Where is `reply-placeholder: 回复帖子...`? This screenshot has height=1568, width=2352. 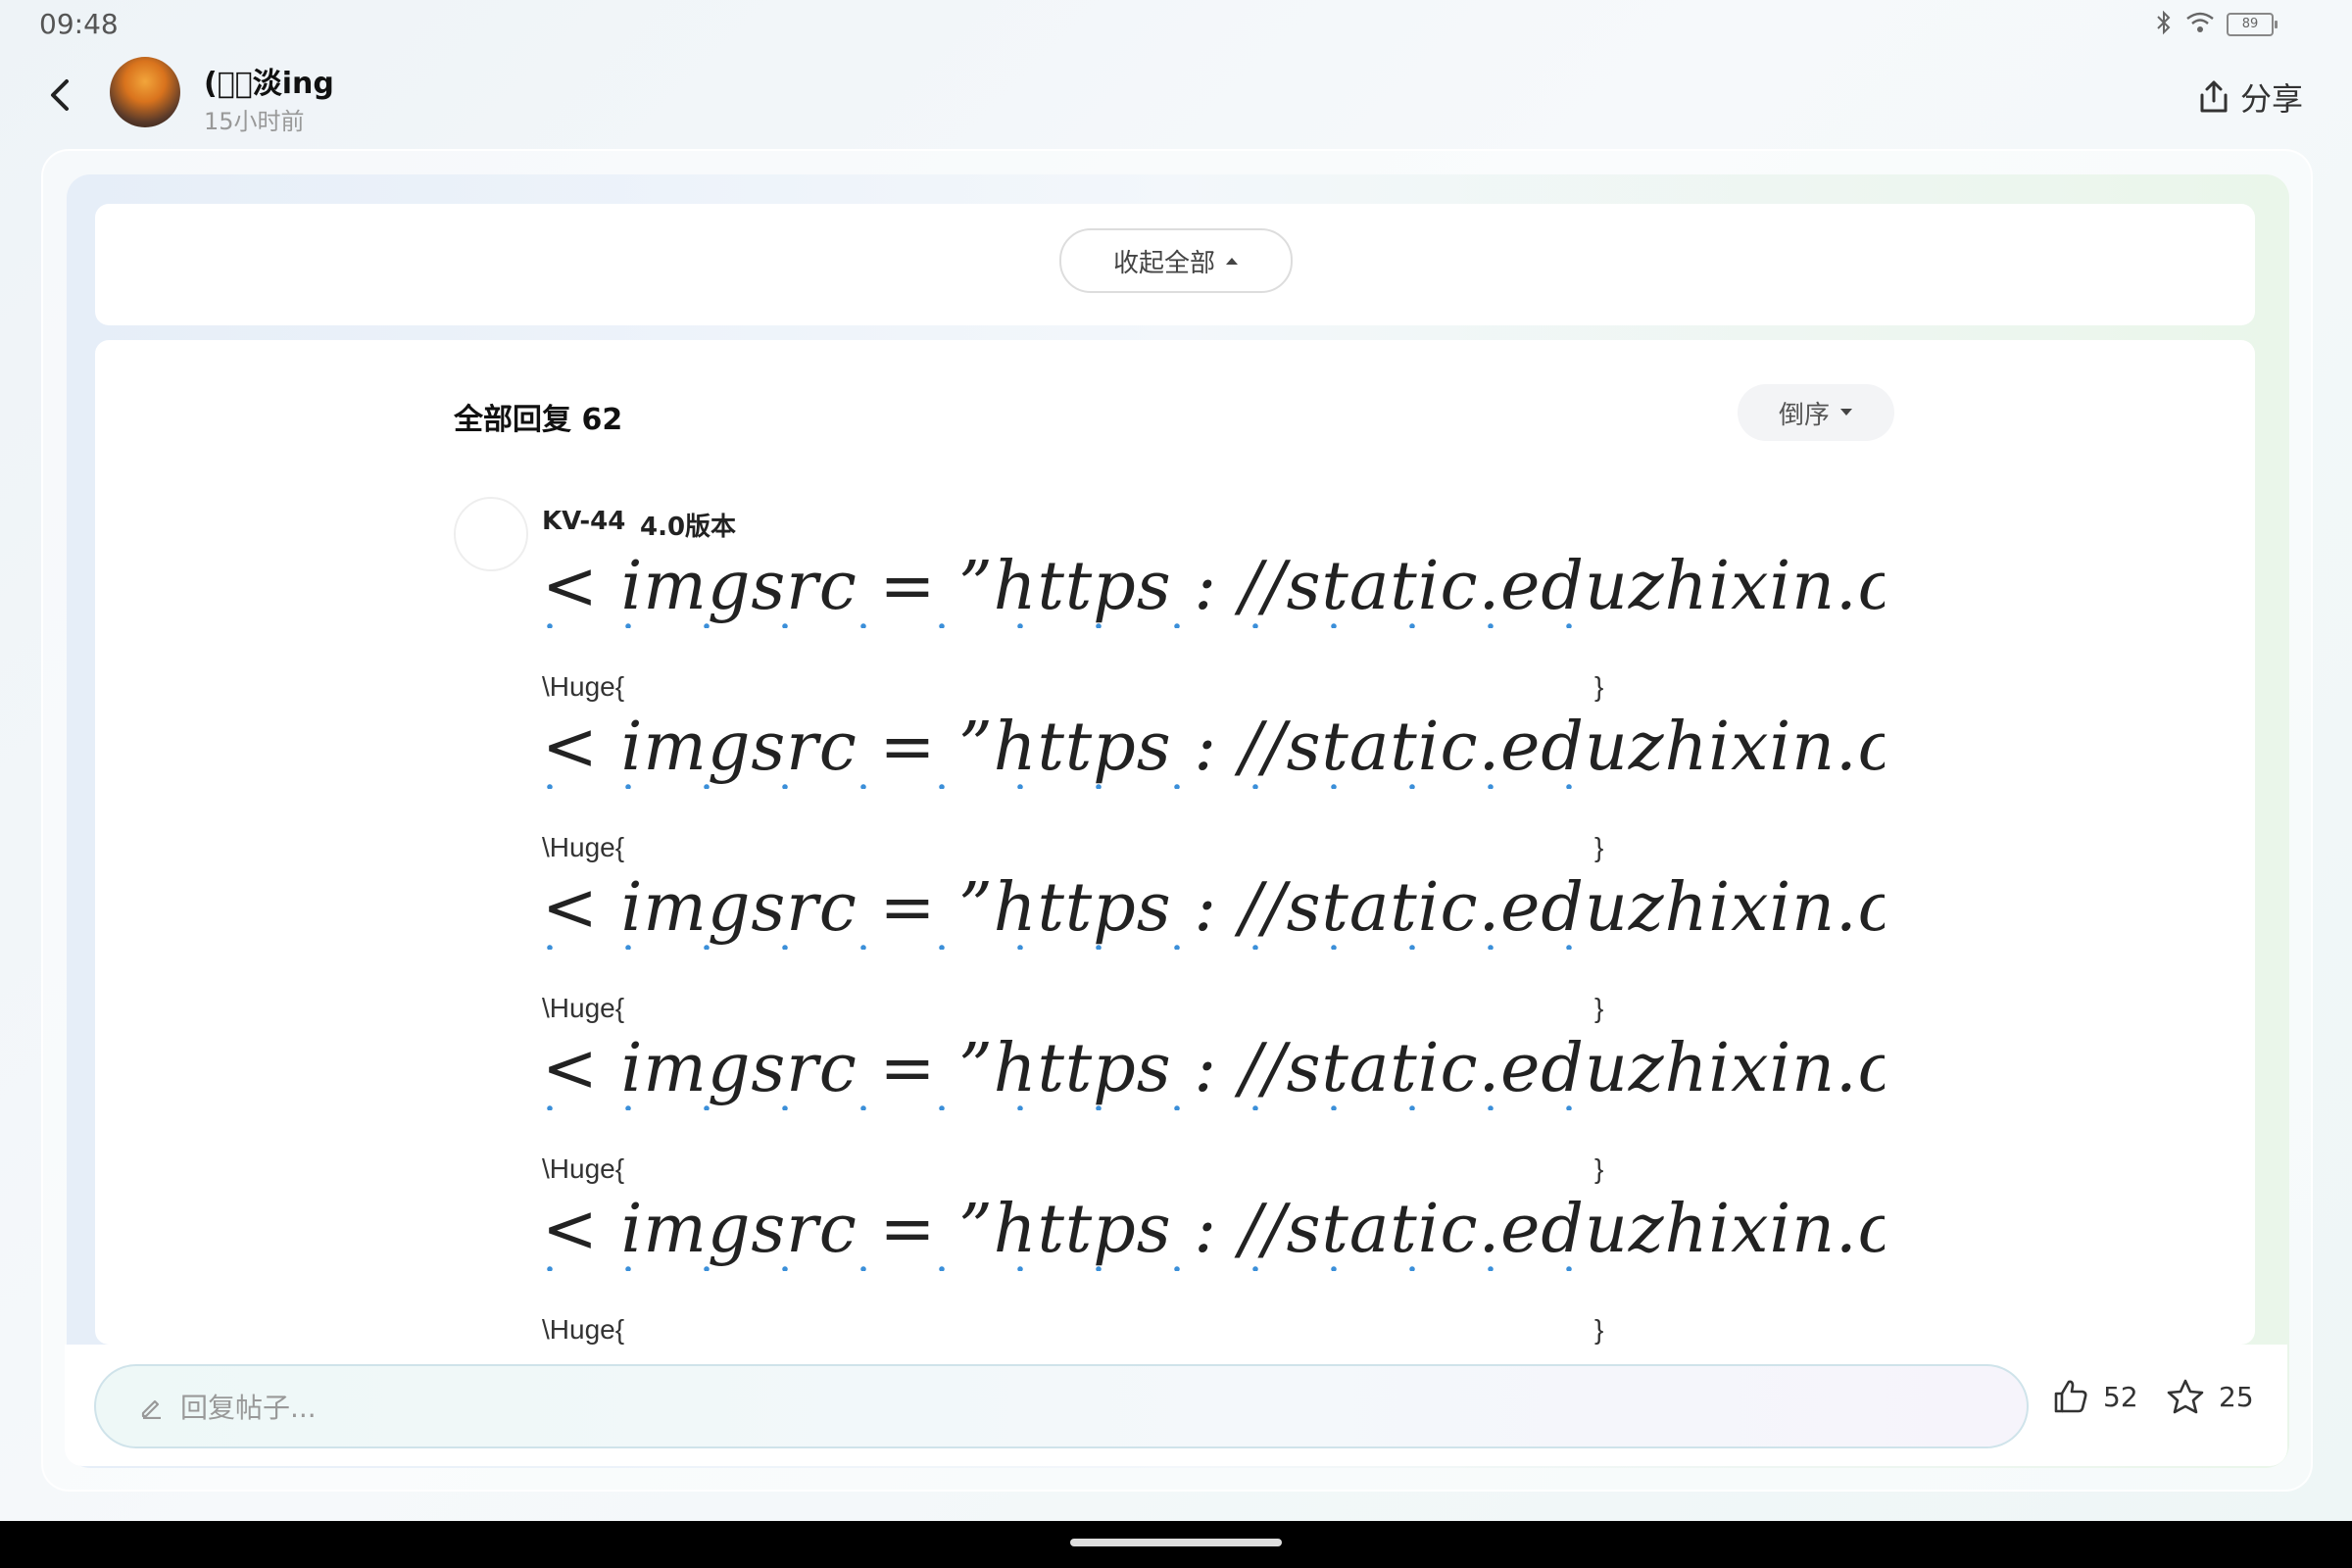
reply-placeholder: 回复帖子... is located at coordinates (248, 1408).